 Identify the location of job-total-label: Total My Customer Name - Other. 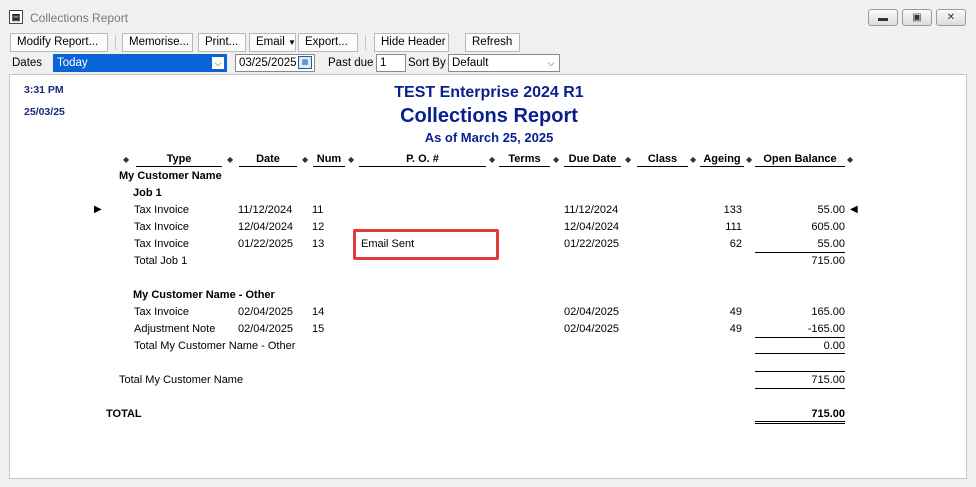
(215, 346).